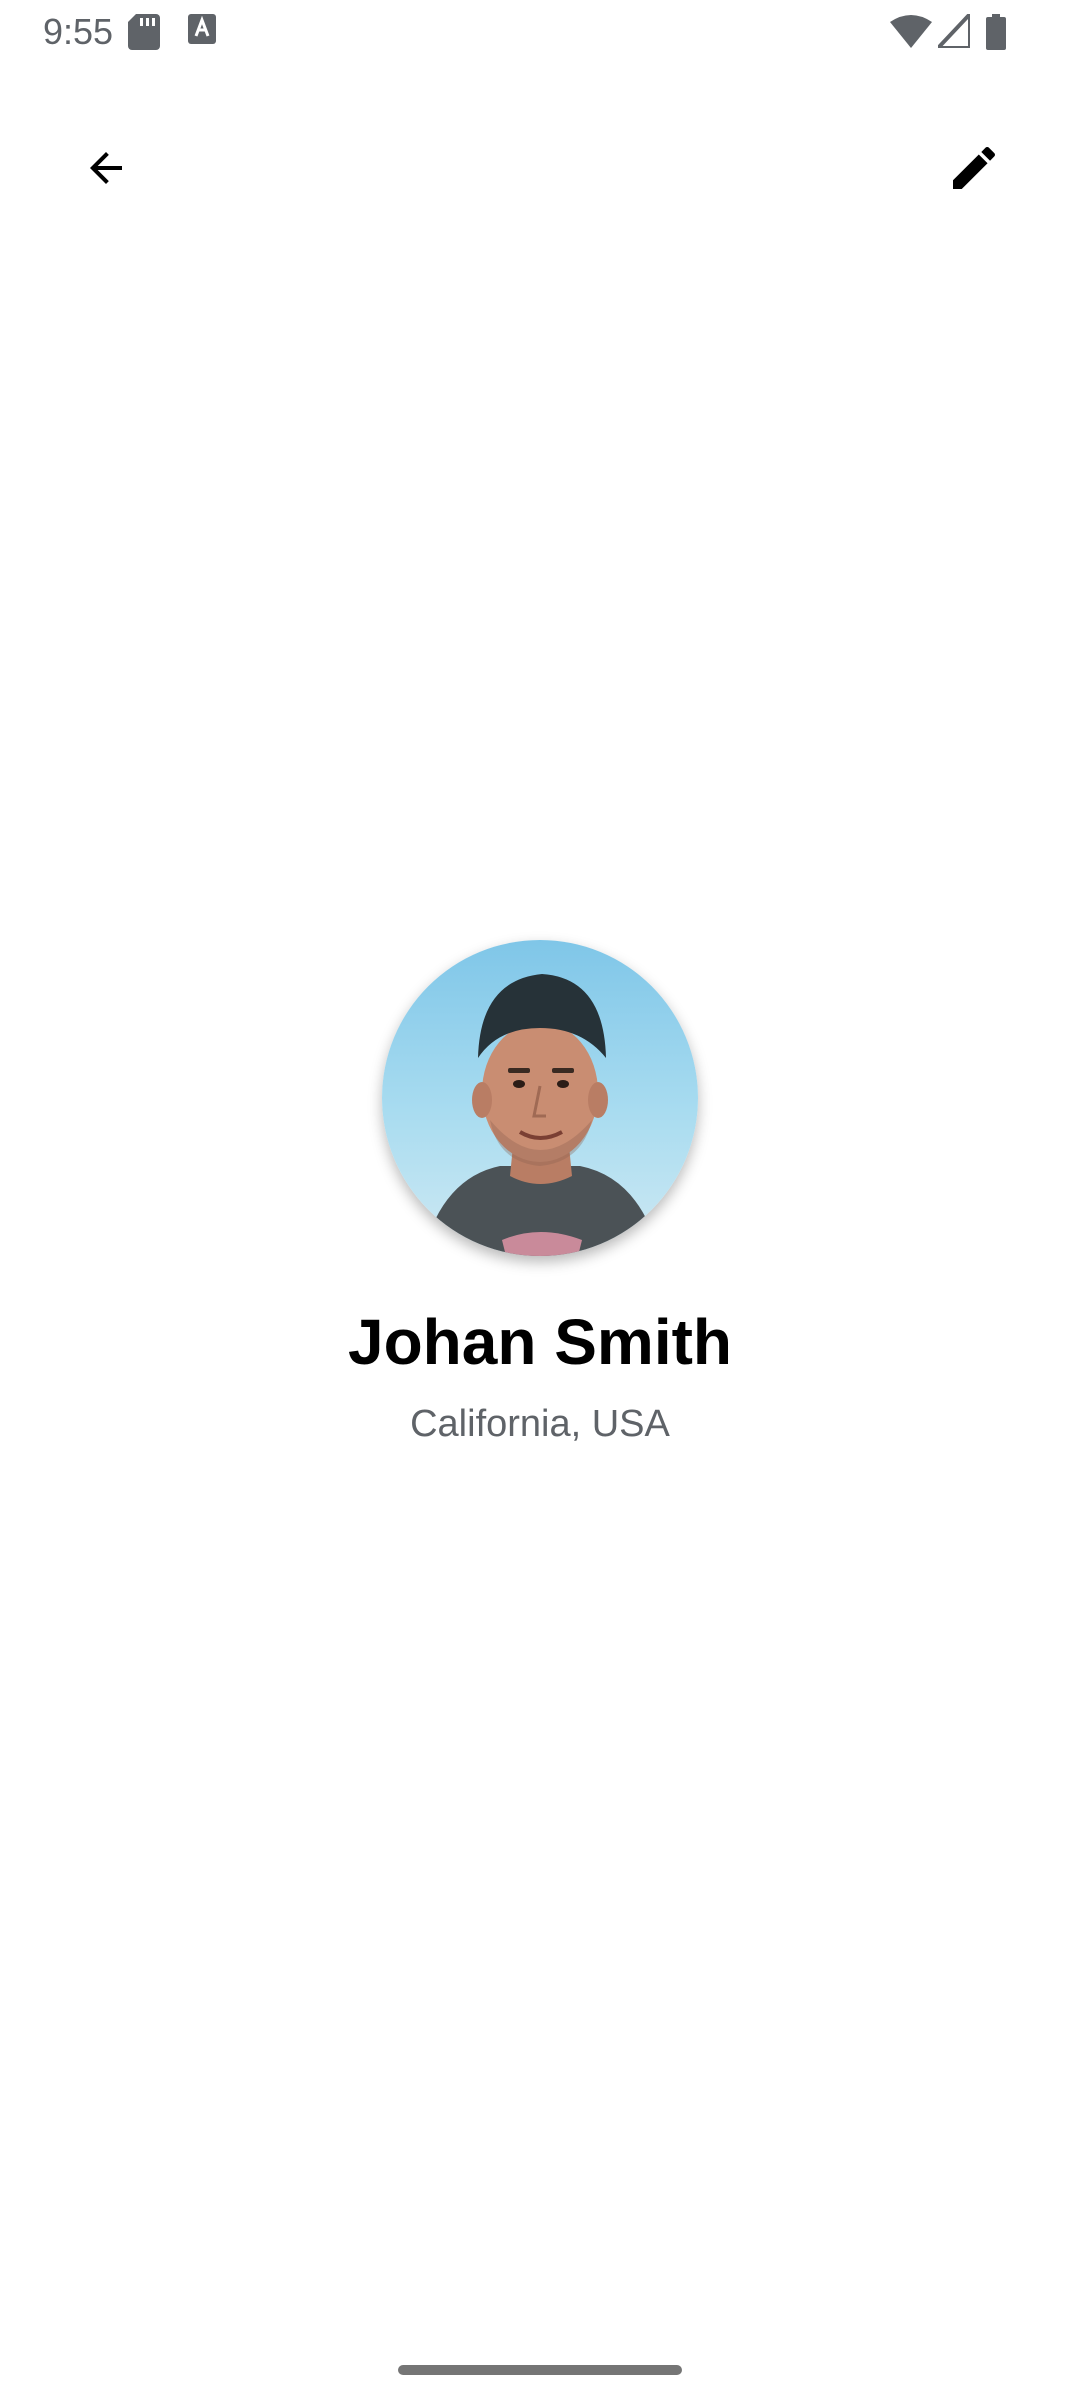 The width and height of the screenshot is (1080, 2400). Describe the element at coordinates (540, 170) in the screenshot. I see `app-bar` at that location.